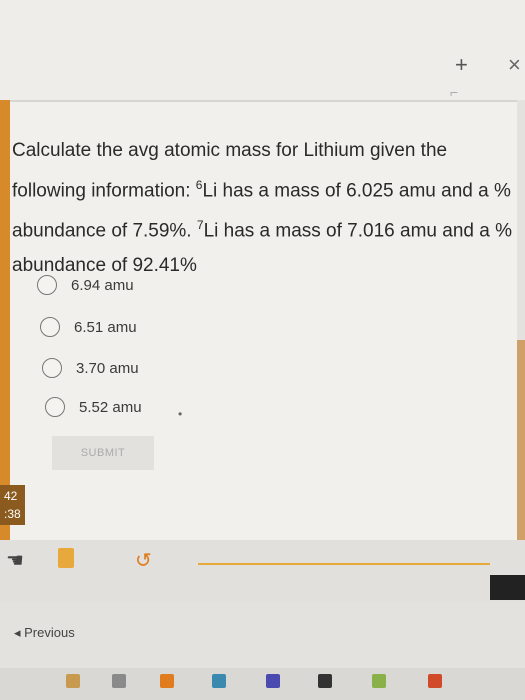  What do you see at coordinates (105, 327) in the screenshot?
I see `option-label: 6.51 amu` at bounding box center [105, 327].